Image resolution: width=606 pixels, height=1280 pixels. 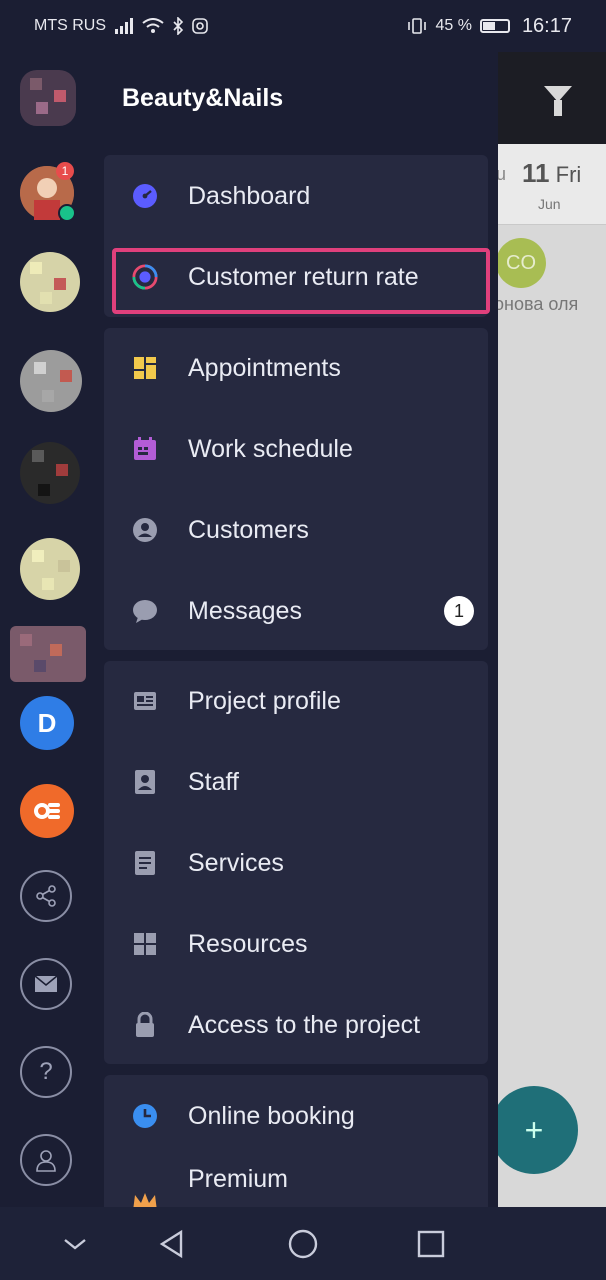 I want to click on menu-item-label: Online booking, so click(x=271, y=1115).